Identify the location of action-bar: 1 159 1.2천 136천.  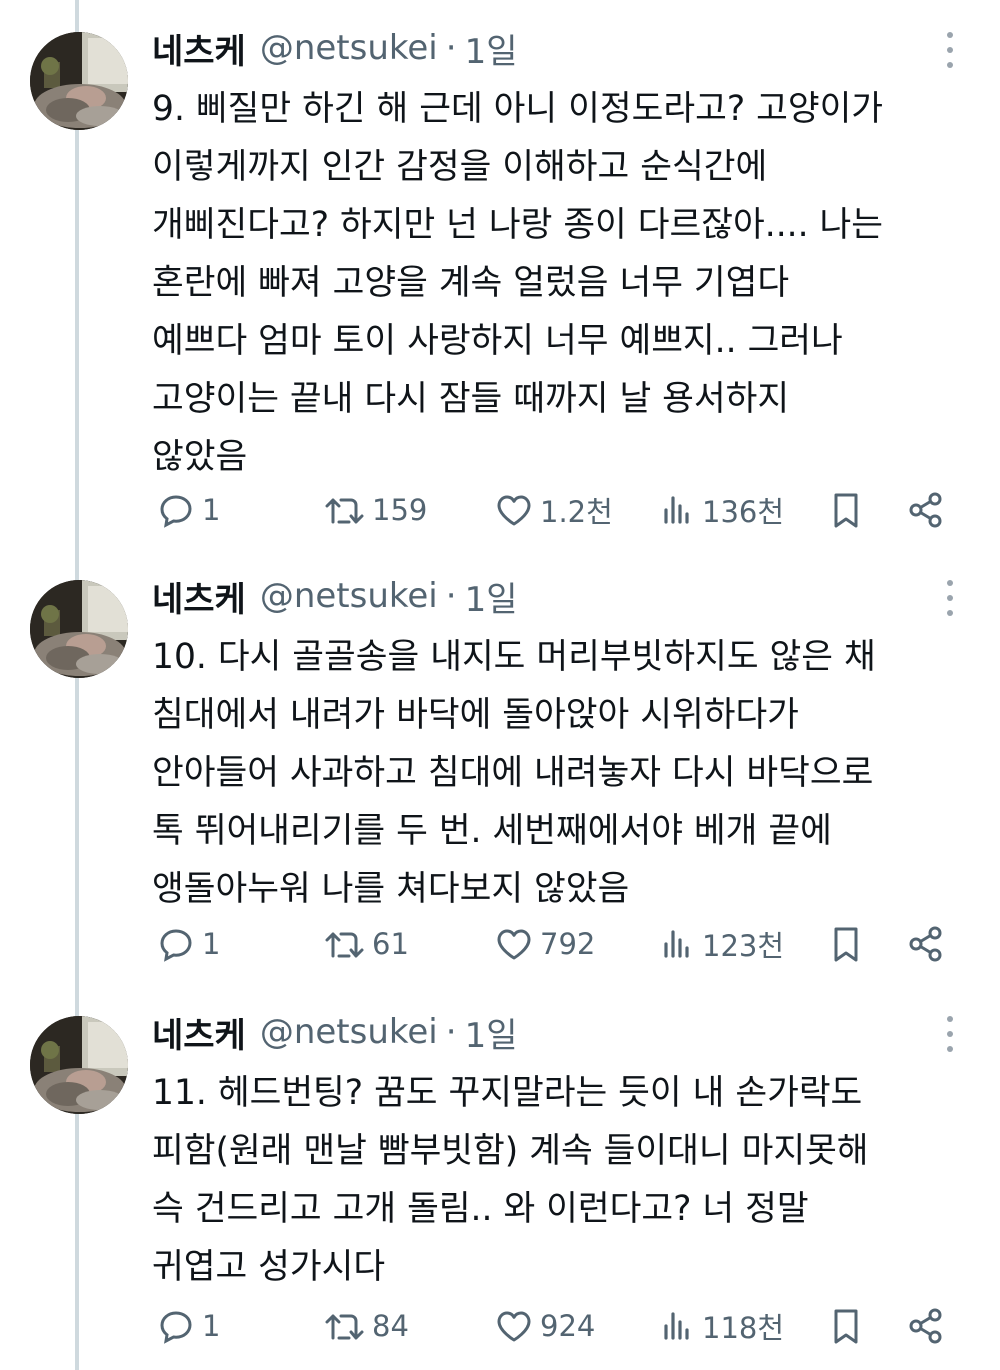
(557, 510).